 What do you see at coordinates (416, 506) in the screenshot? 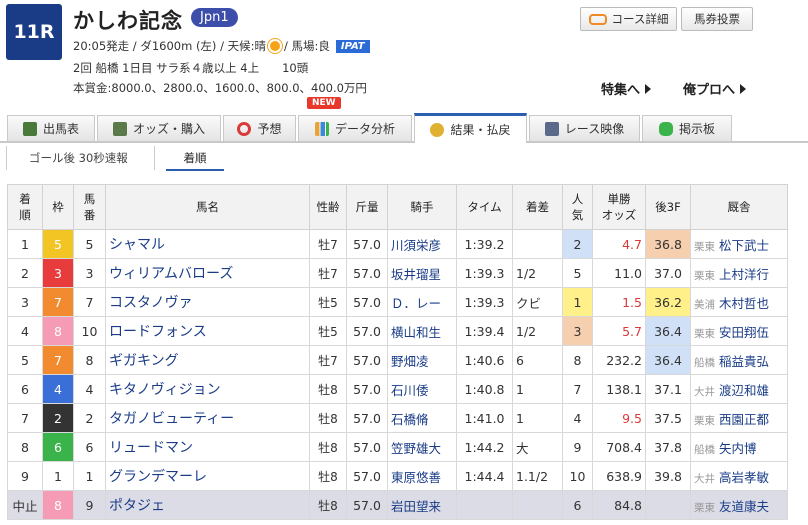
I see `jockey-link: 岩田望来` at bounding box center [416, 506].